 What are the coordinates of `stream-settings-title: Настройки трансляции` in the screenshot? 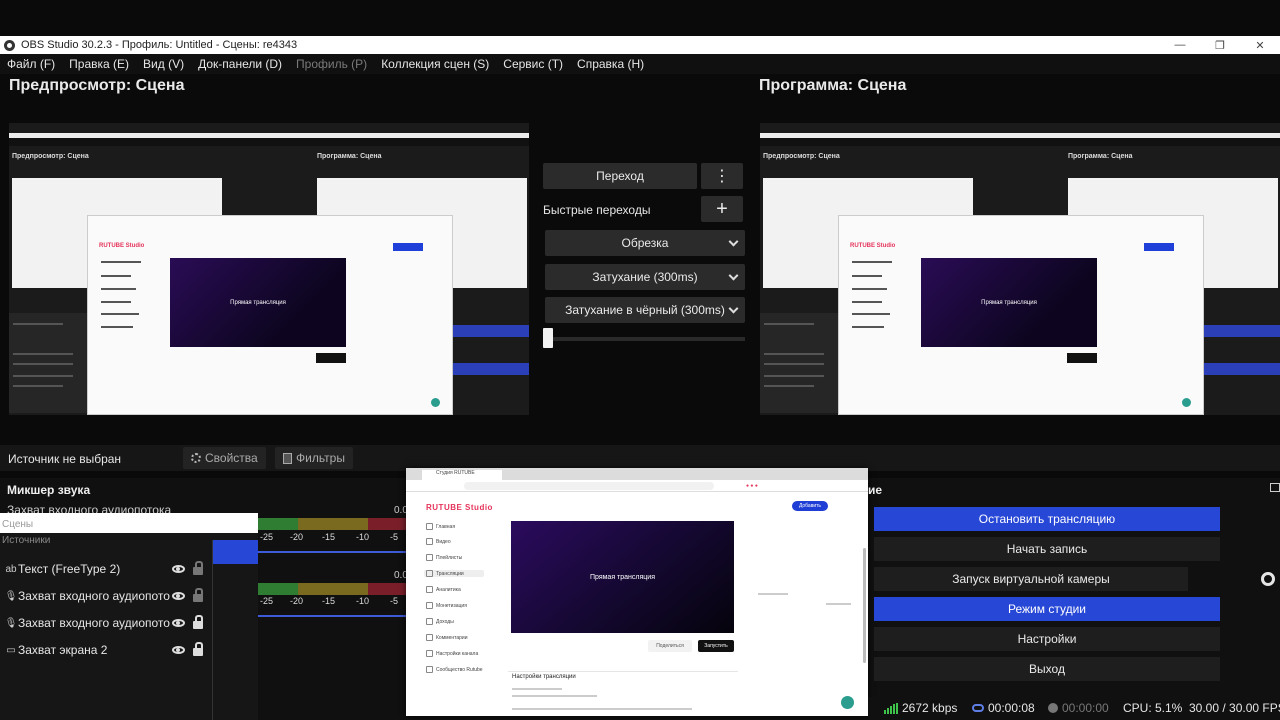 It's located at (544, 677).